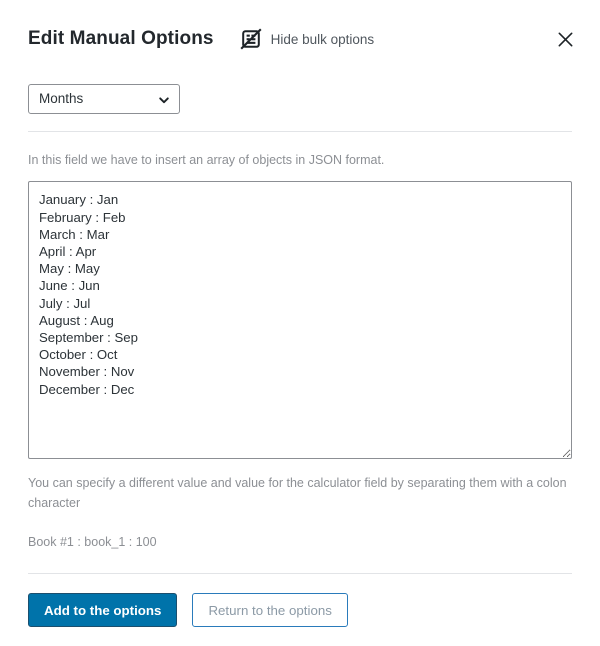 The width and height of the screenshot is (600, 646). I want to click on option-source-select: Months, so click(104, 99).